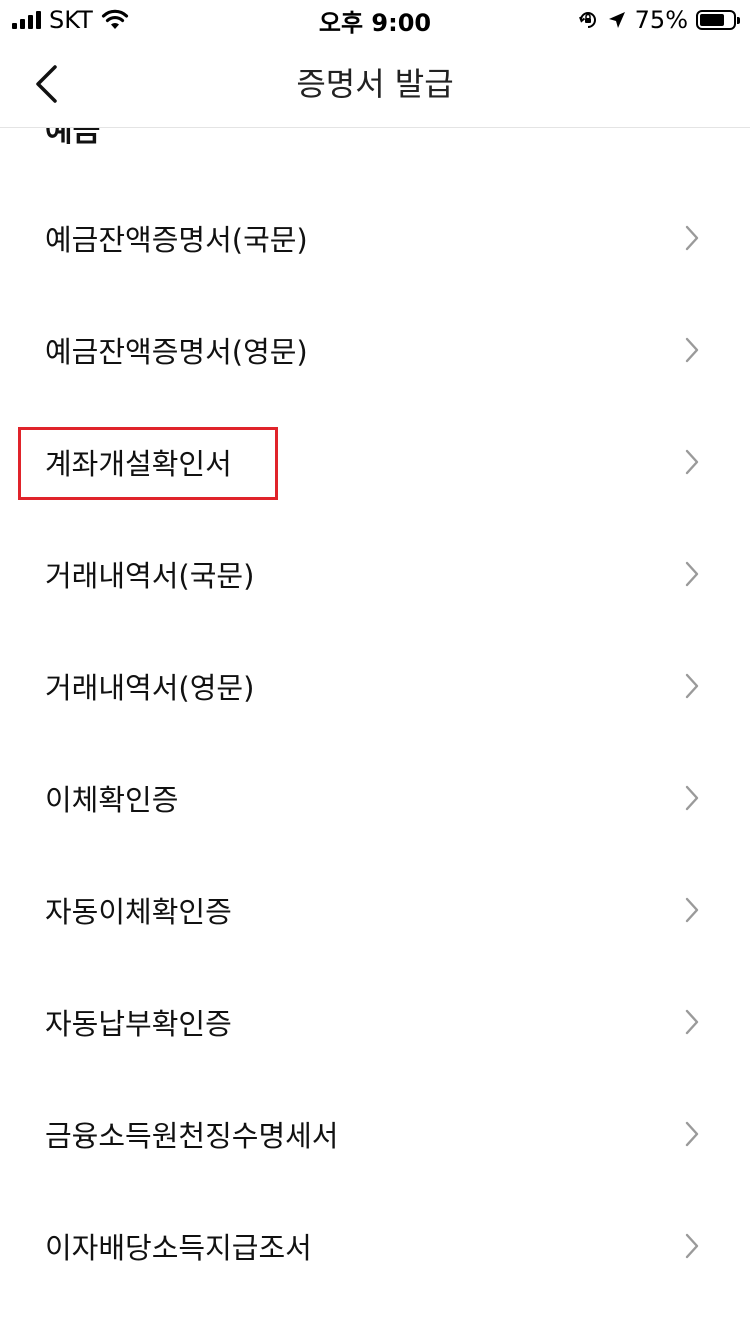 This screenshot has width=750, height=1334. What do you see at coordinates (176, 240) in the screenshot?
I see `list-item-label: 예금잔액증명서(국문)` at bounding box center [176, 240].